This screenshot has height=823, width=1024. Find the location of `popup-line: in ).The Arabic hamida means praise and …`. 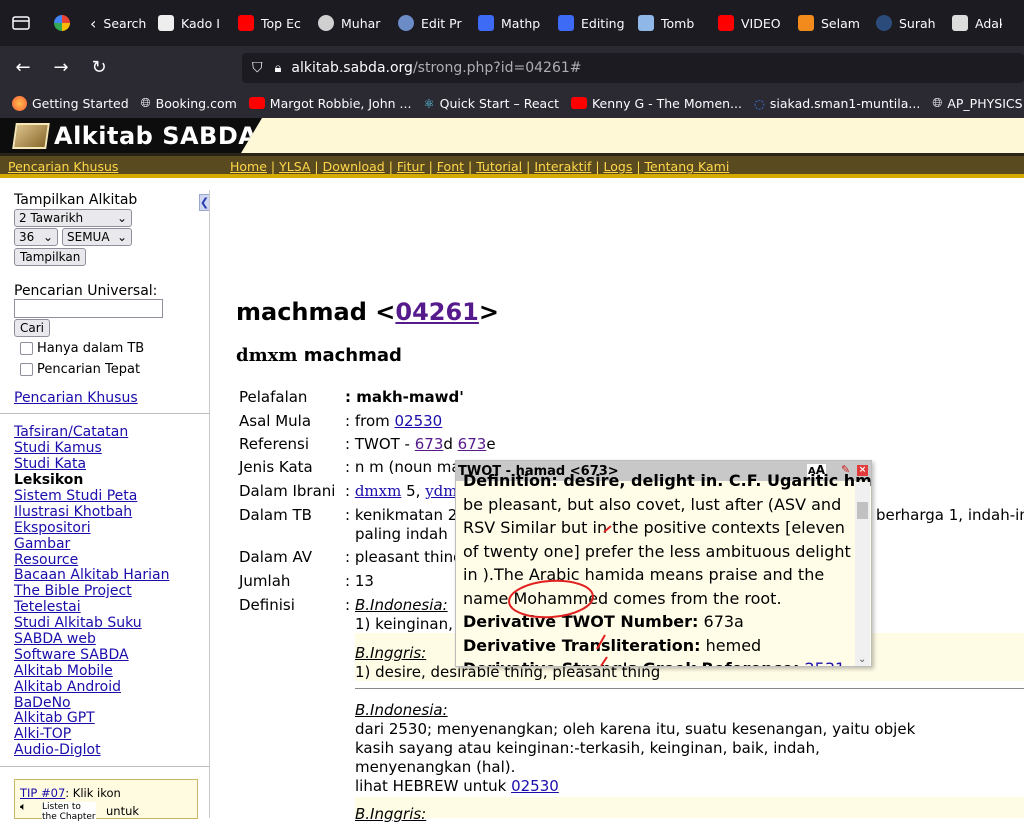

popup-line: in ).The Arabic hamida means praise and … is located at coordinates (644, 574).